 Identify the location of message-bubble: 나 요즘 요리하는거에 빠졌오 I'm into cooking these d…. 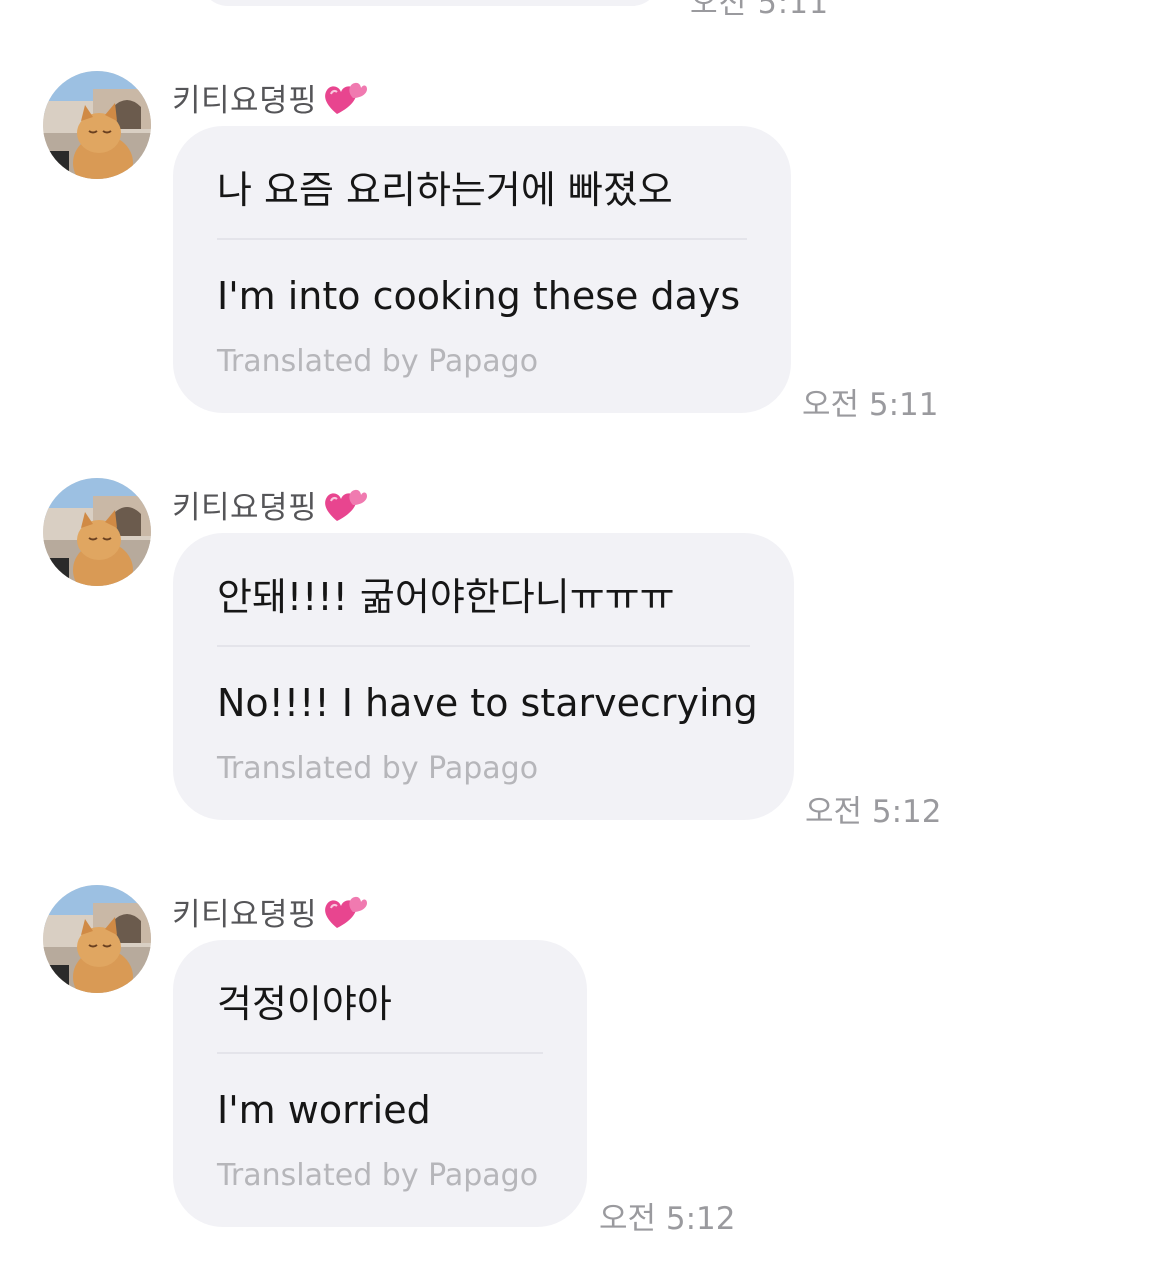
(482, 269).